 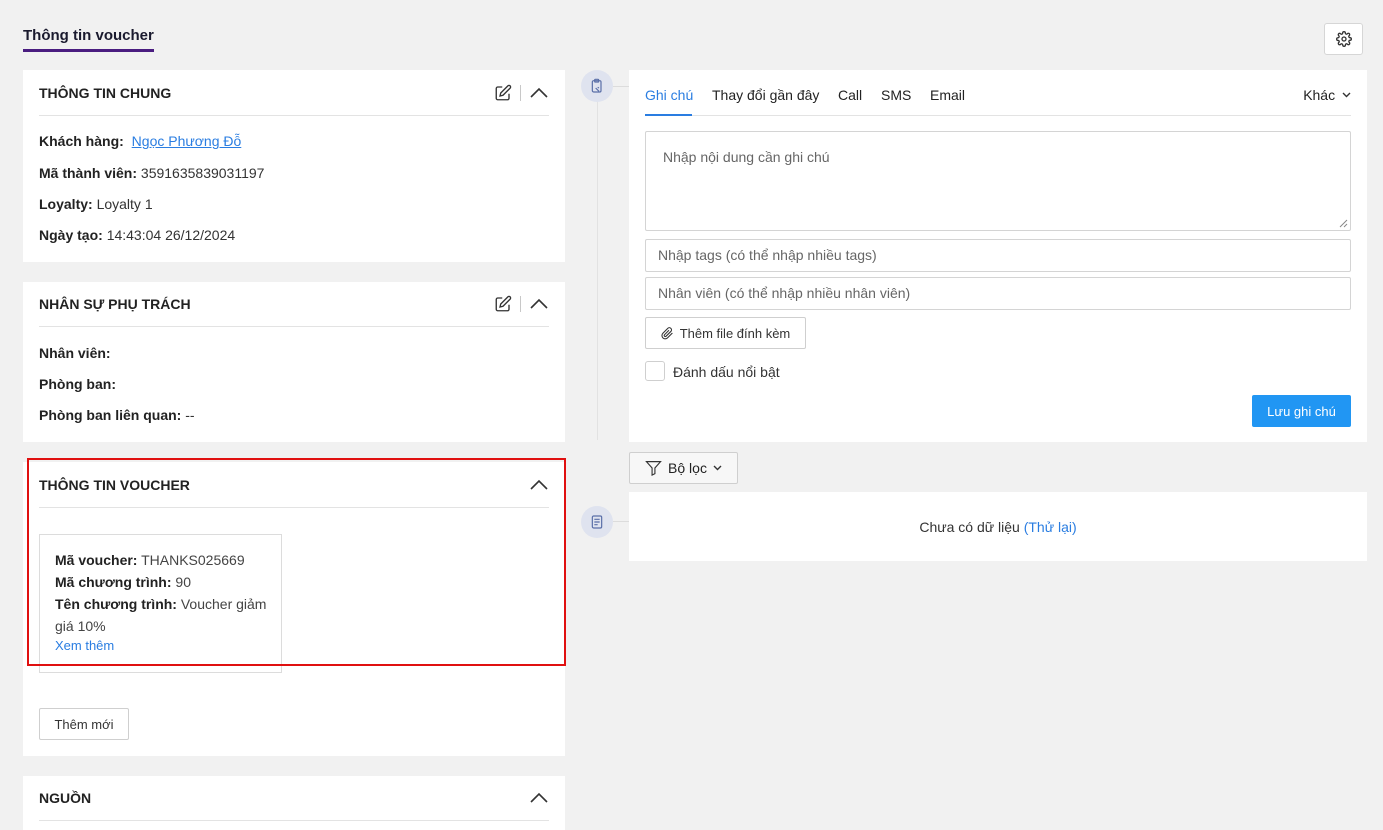 What do you see at coordinates (765, 95) in the screenshot?
I see `tab-recent-changes: Thay đổi gần đây` at bounding box center [765, 95].